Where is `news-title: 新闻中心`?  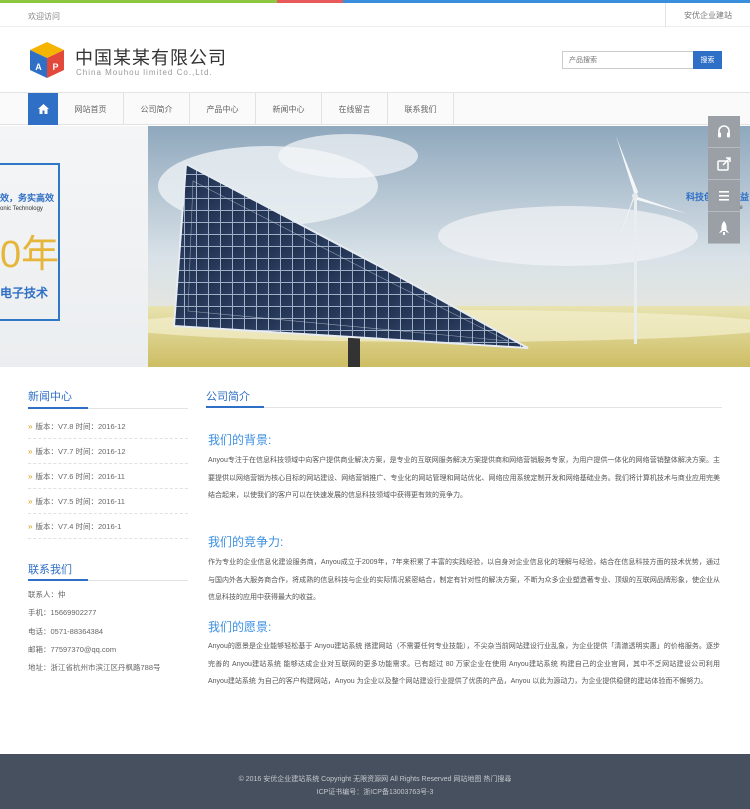
news-title: 新闻中心 is located at coordinates (50, 396).